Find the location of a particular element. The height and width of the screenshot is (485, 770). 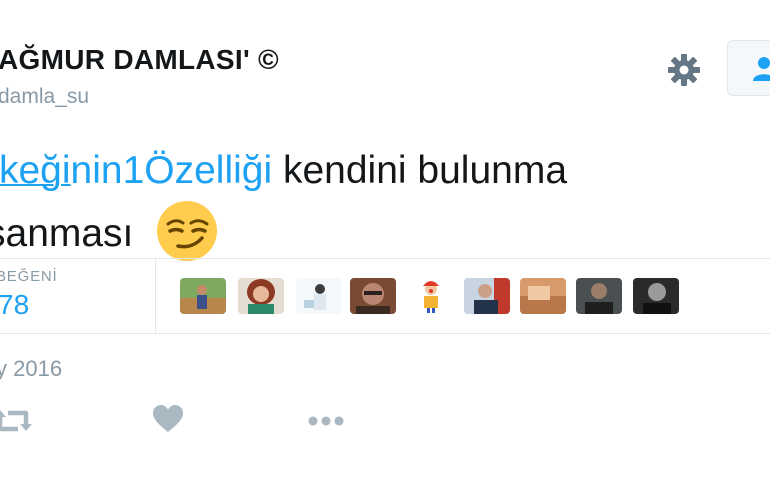

settings-button is located at coordinates (684, 70).